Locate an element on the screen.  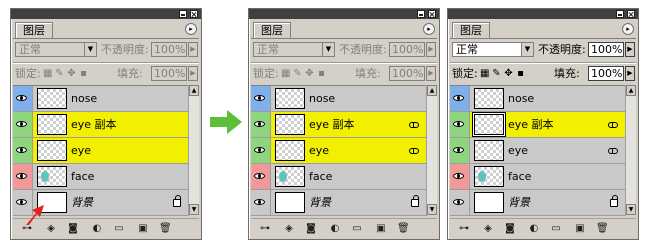
eye-icon is located at coordinates (259, 202).